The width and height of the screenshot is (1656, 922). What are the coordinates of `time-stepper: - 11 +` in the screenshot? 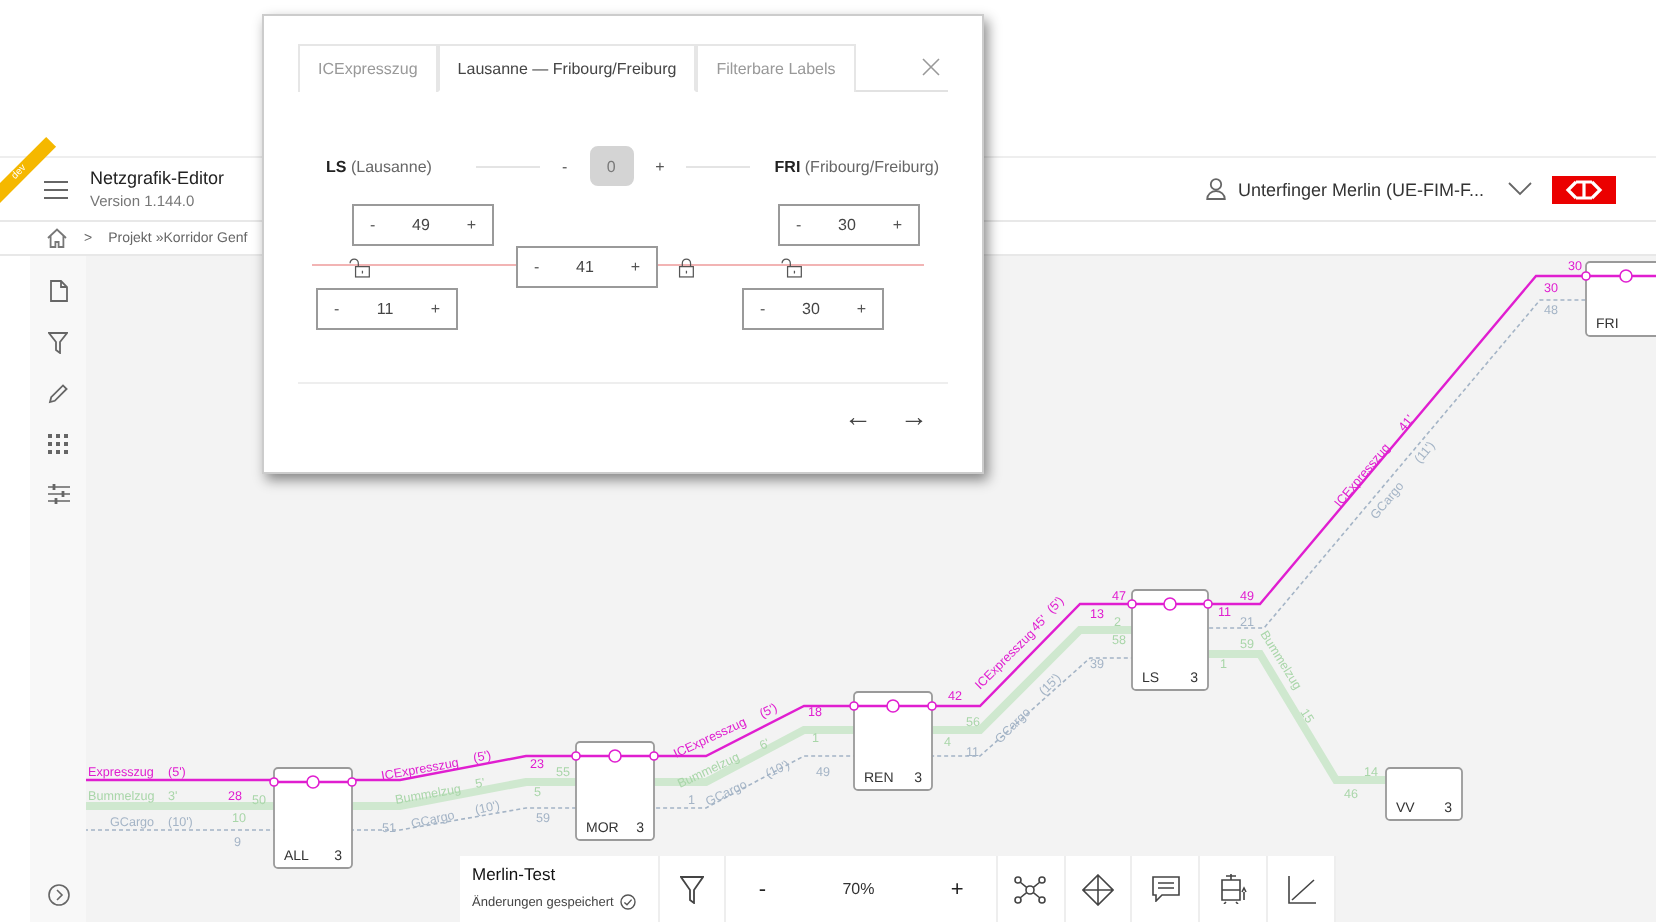 It's located at (387, 309).